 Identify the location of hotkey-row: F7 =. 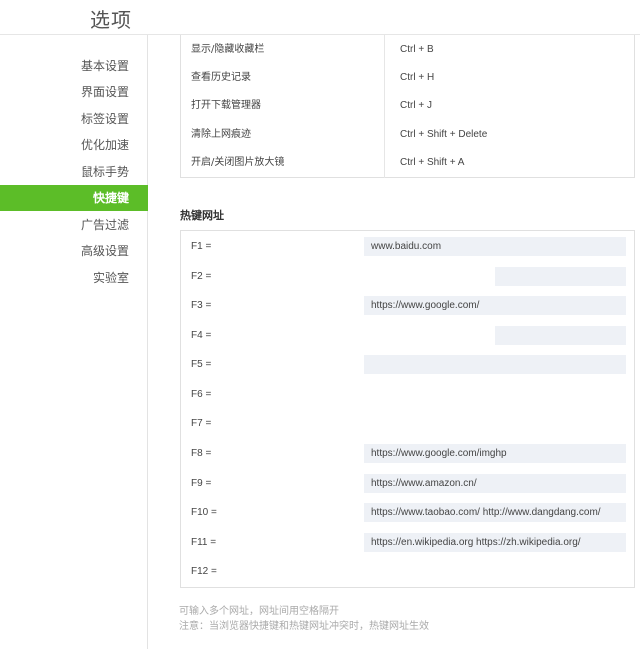
(408, 424).